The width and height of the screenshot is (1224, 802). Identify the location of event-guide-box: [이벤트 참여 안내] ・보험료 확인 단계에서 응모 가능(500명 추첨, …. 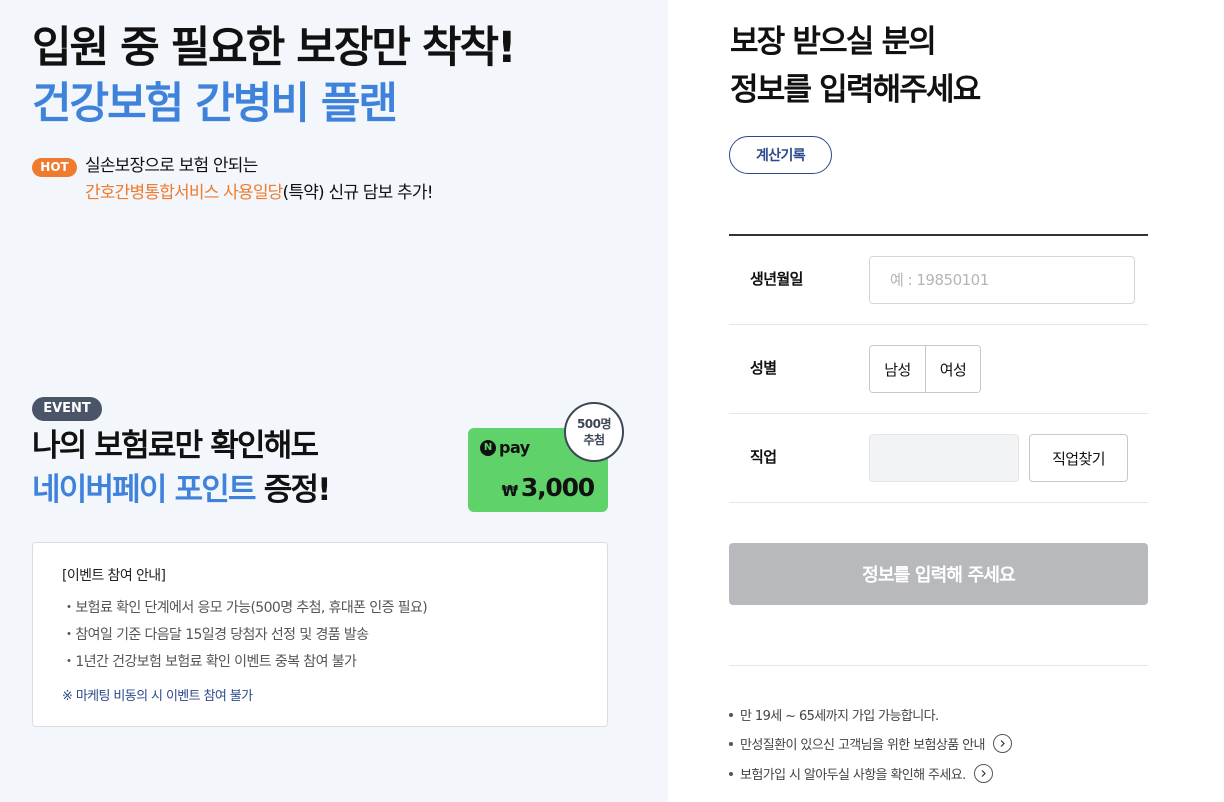
(320, 634).